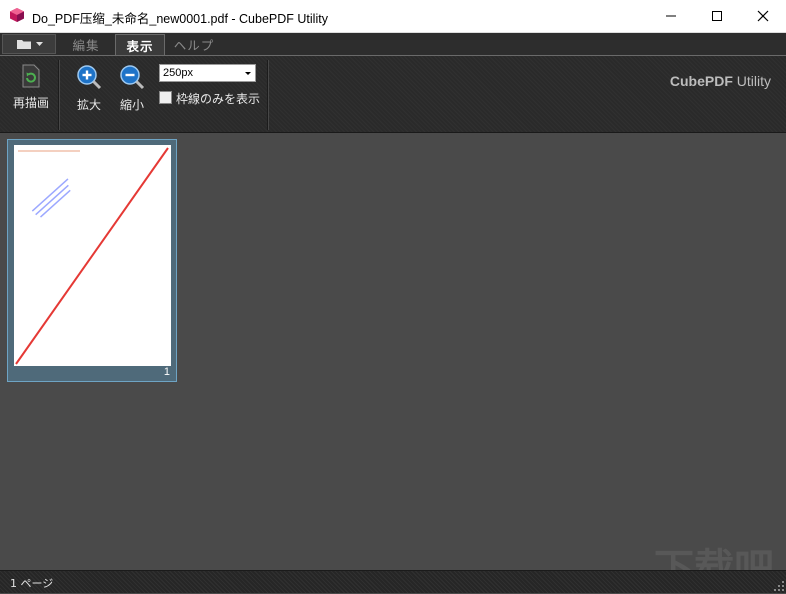 The image size is (786, 594). I want to click on tab-bar: 編集 表示 ヘルプ, so click(393, 44).